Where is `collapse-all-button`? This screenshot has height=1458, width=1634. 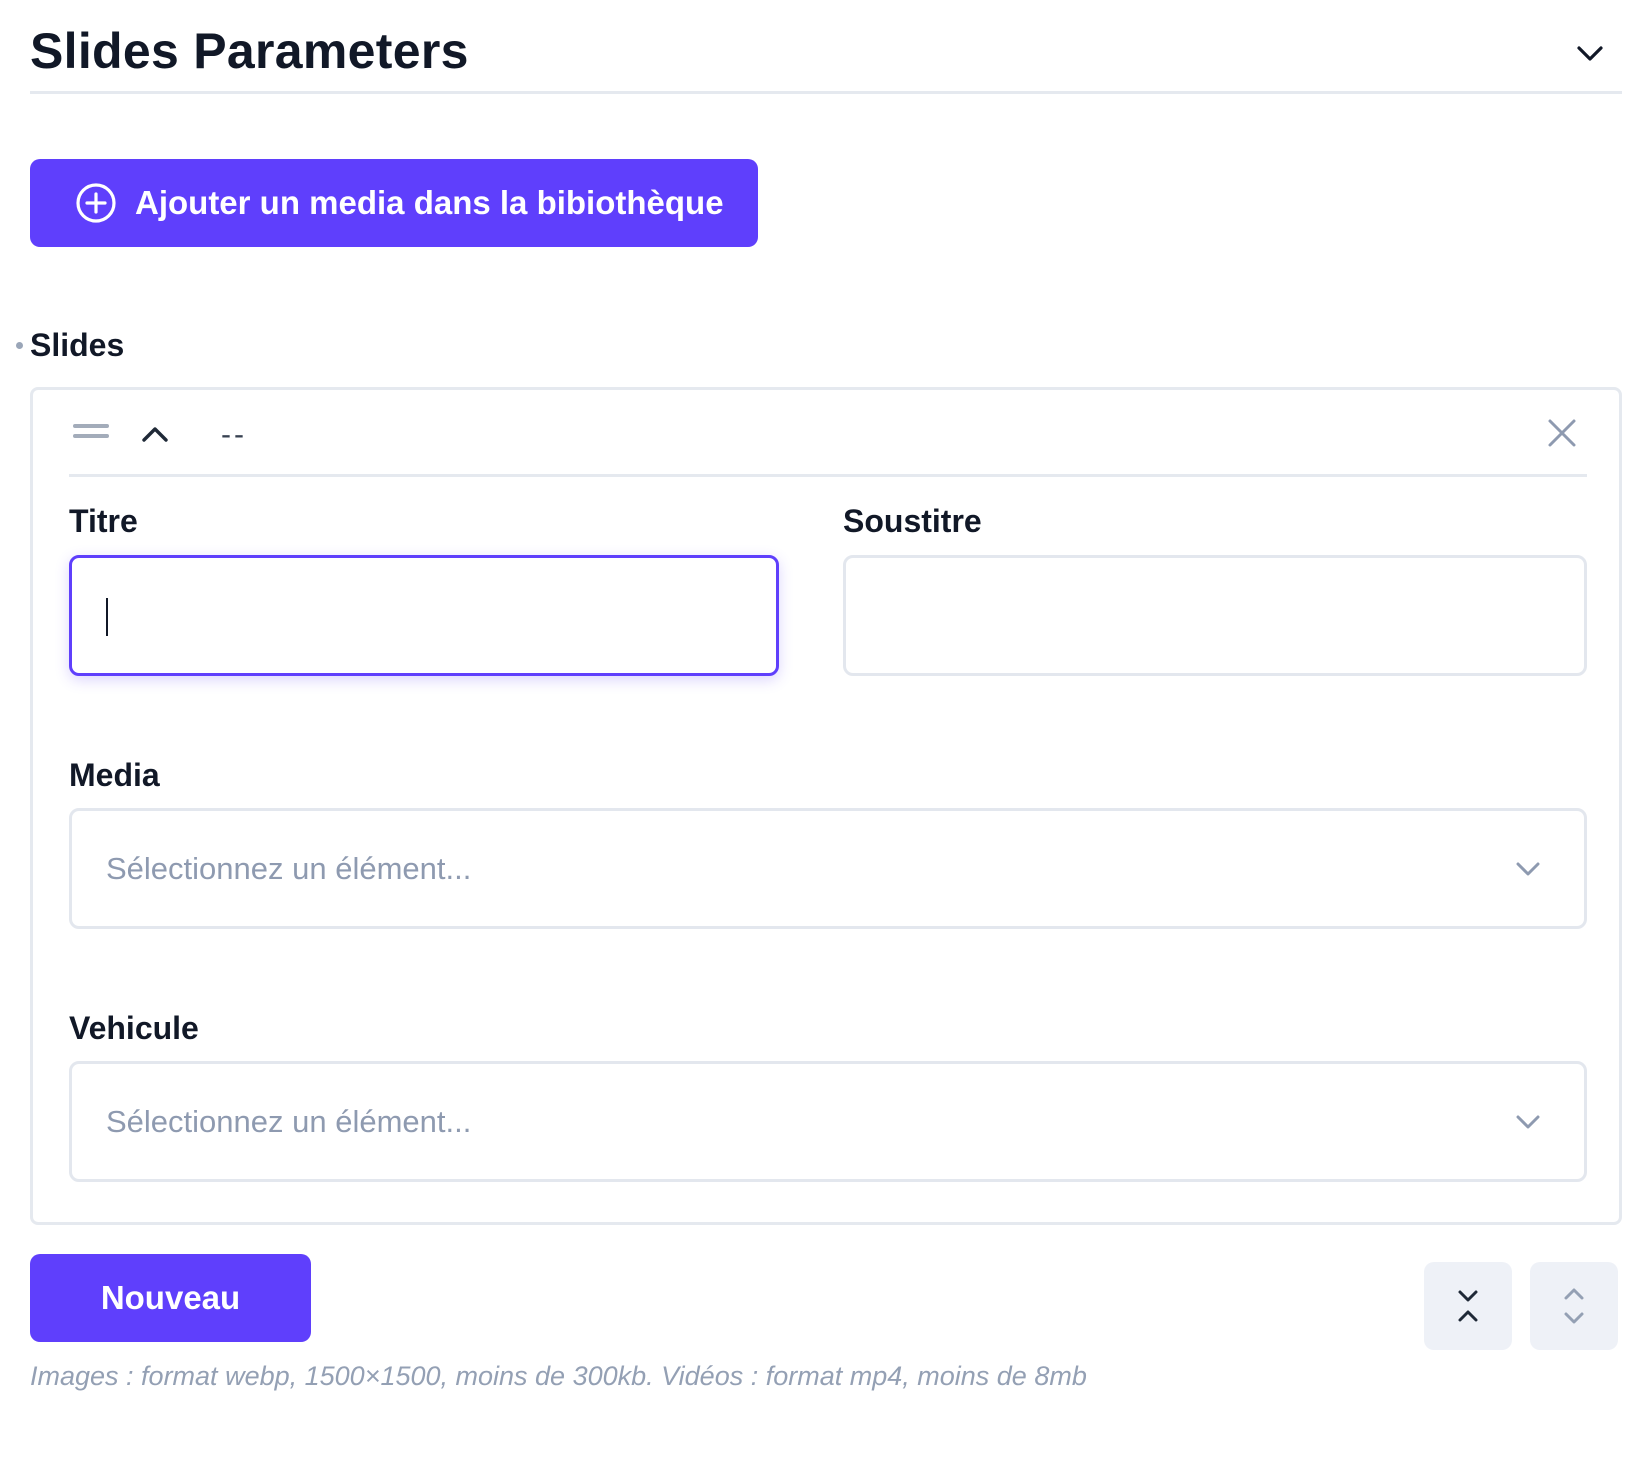 collapse-all-button is located at coordinates (1468, 1306).